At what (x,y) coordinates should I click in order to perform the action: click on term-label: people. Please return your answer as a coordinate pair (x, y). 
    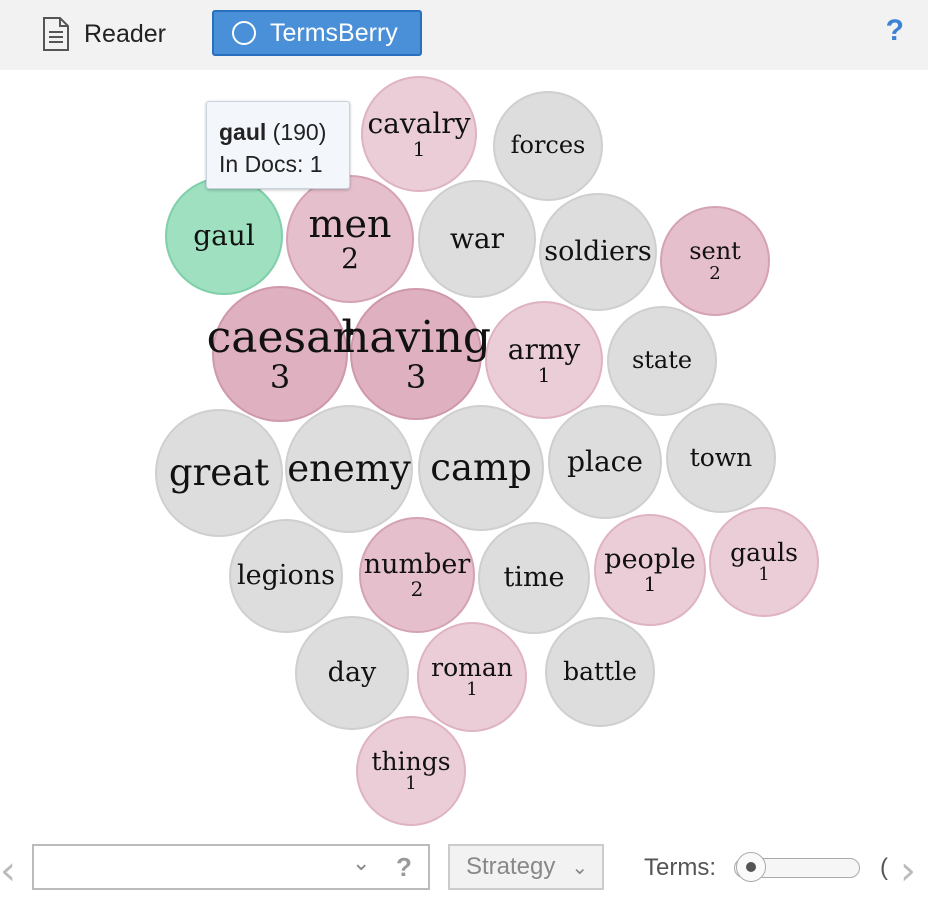
    Looking at the image, I should click on (650, 559).